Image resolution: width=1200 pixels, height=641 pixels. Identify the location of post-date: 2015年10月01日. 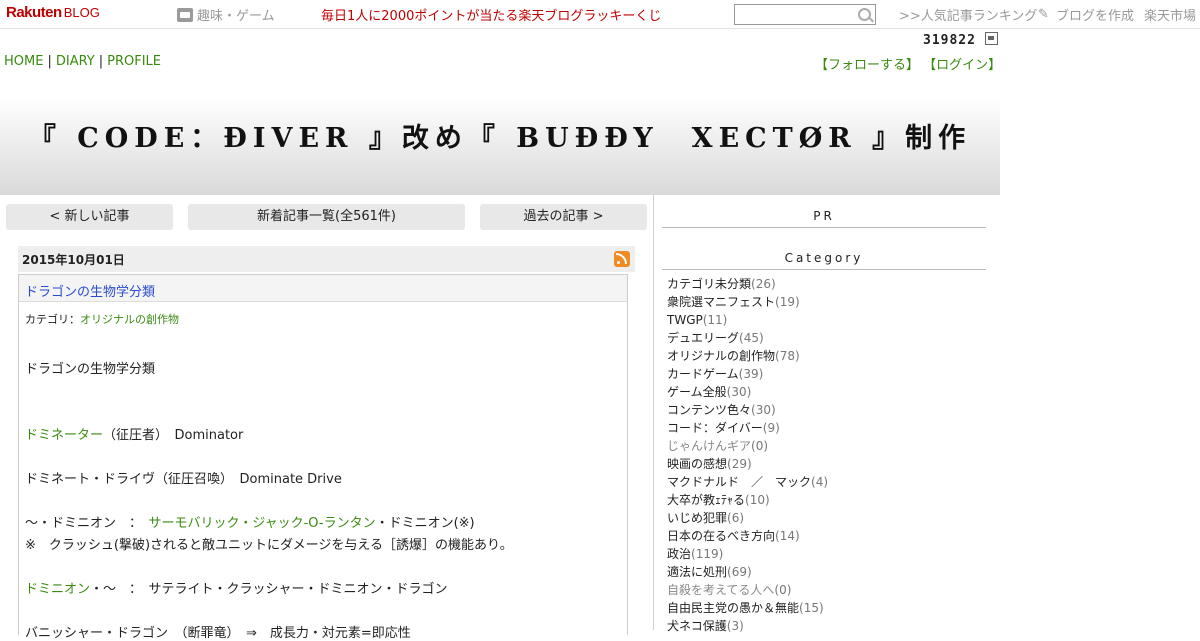
(73, 260).